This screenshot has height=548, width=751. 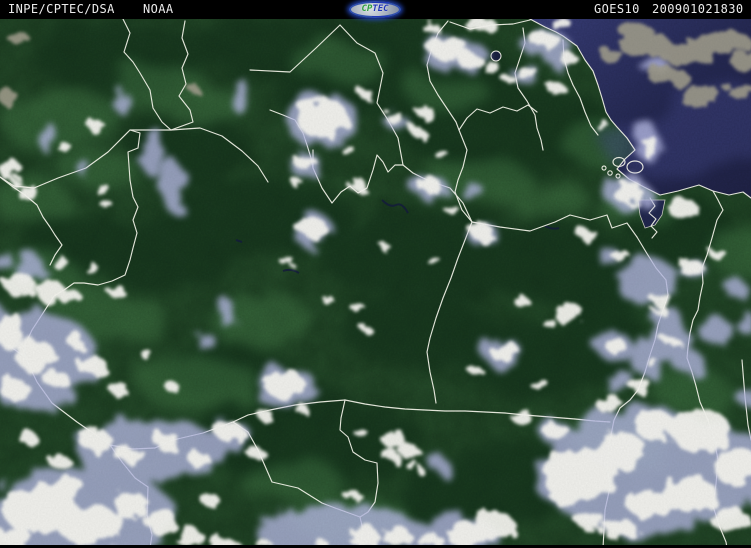 What do you see at coordinates (617, 9) in the screenshot?
I see `satellite-label: GOES10` at bounding box center [617, 9].